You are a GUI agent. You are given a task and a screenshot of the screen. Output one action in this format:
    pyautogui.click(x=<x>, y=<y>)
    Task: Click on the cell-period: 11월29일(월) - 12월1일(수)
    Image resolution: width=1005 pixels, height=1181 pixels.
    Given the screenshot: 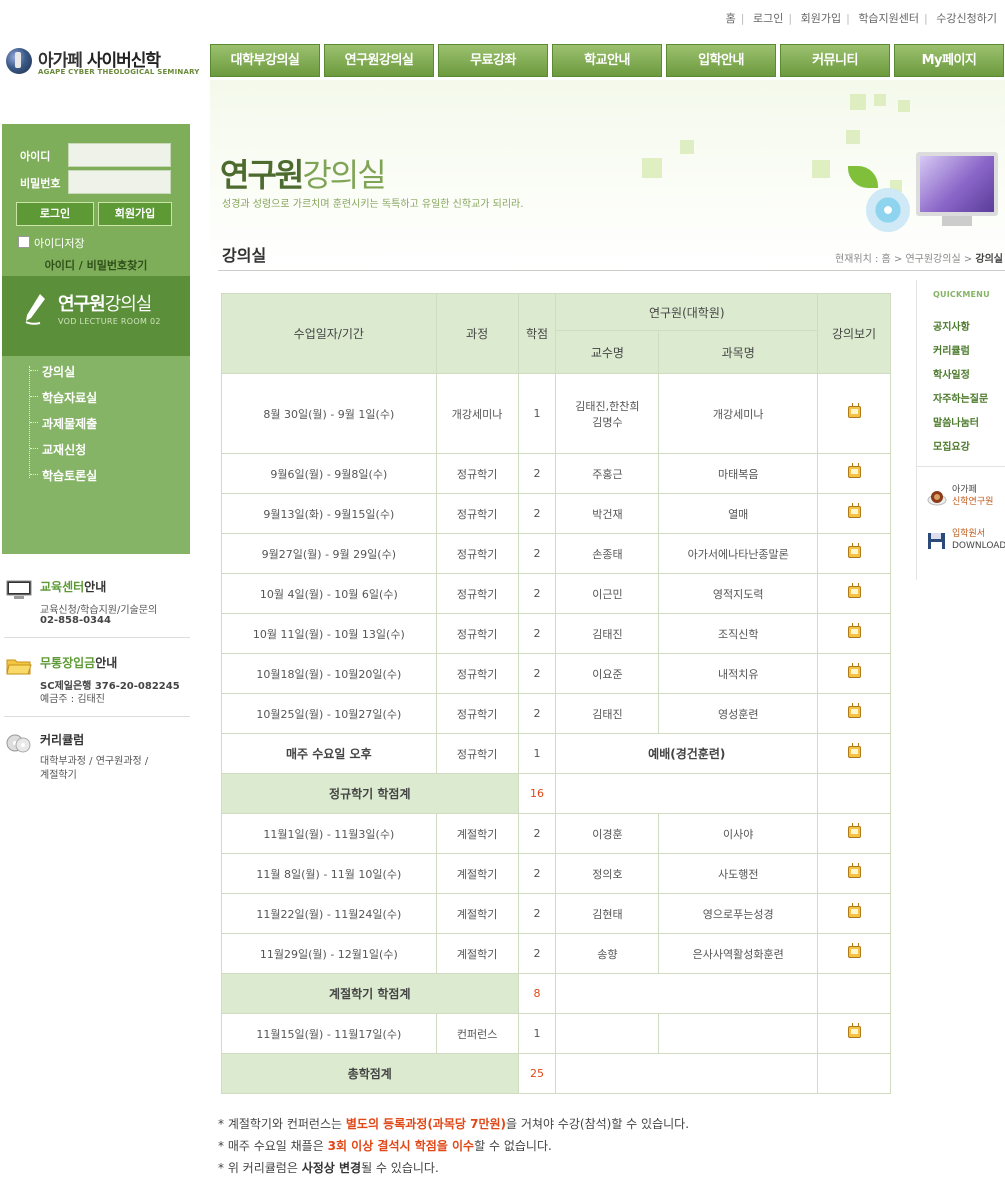 What is the action you would take?
    pyautogui.click(x=329, y=953)
    